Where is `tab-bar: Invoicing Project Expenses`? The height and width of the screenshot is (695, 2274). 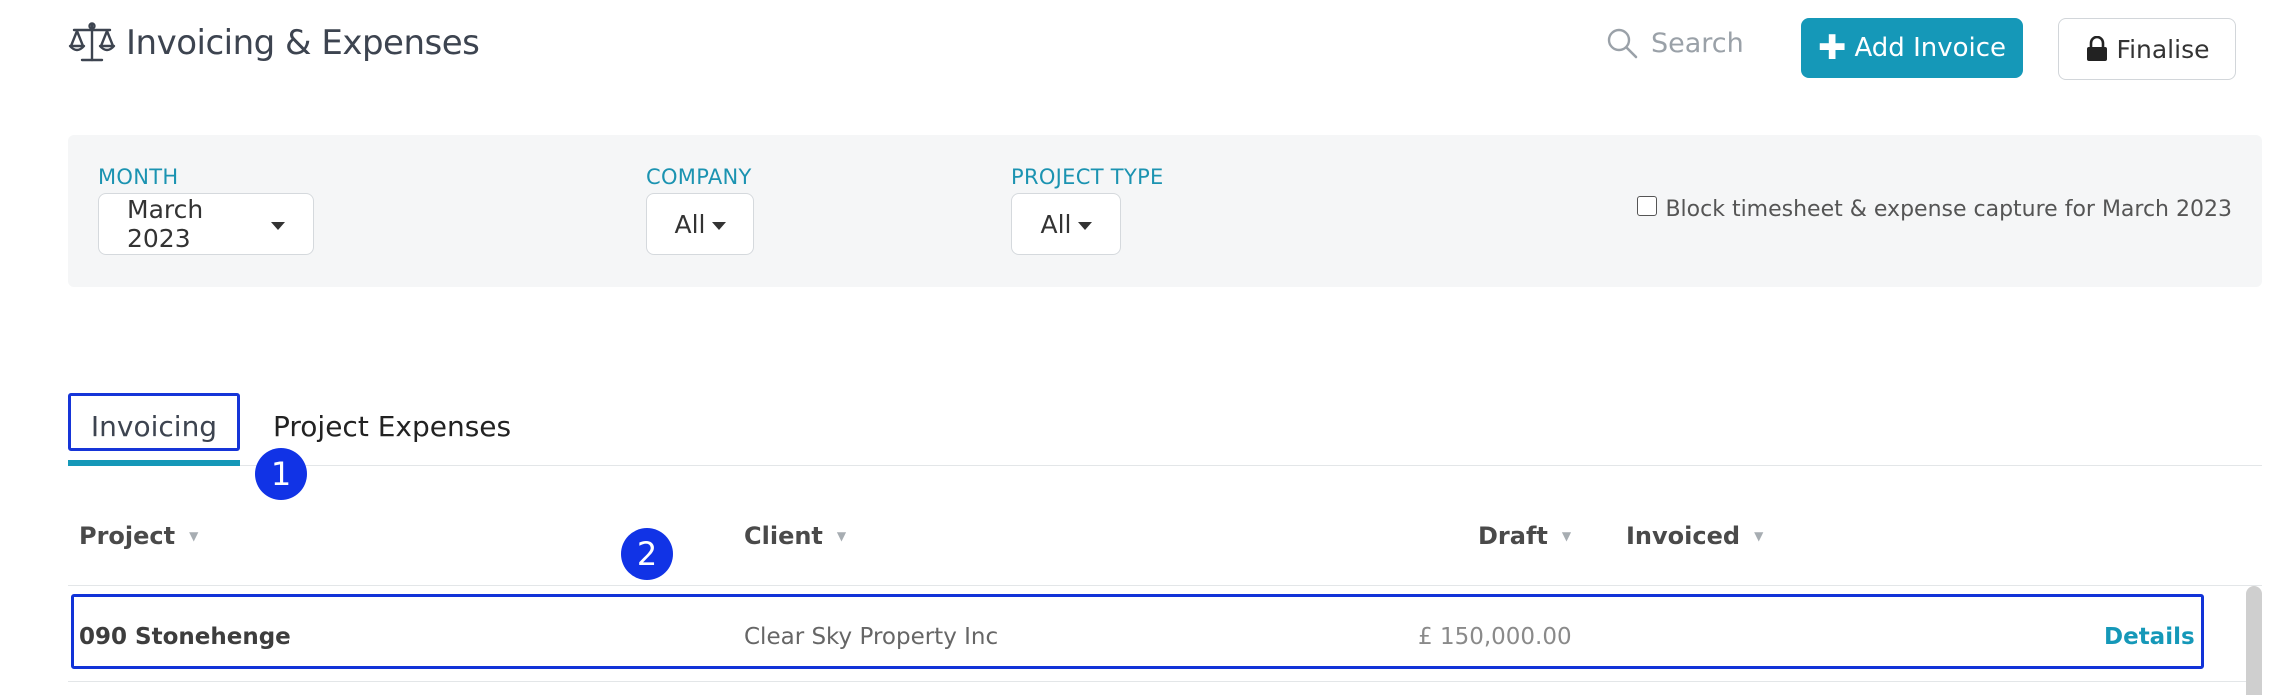
tab-bar: Invoicing Project Expenses is located at coordinates (1165, 428).